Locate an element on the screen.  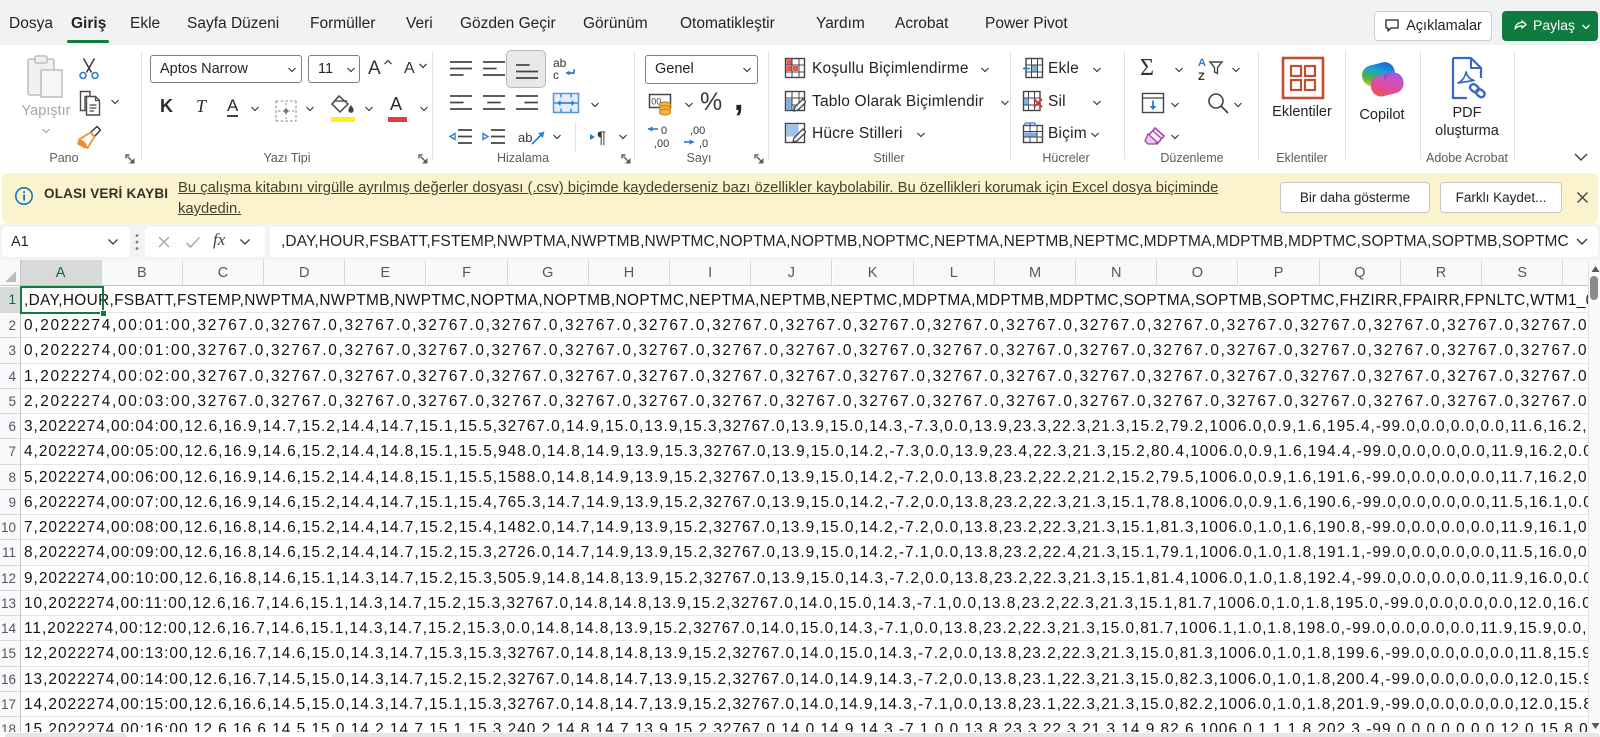
svg-text: Z is located at coordinates (1201, 76).